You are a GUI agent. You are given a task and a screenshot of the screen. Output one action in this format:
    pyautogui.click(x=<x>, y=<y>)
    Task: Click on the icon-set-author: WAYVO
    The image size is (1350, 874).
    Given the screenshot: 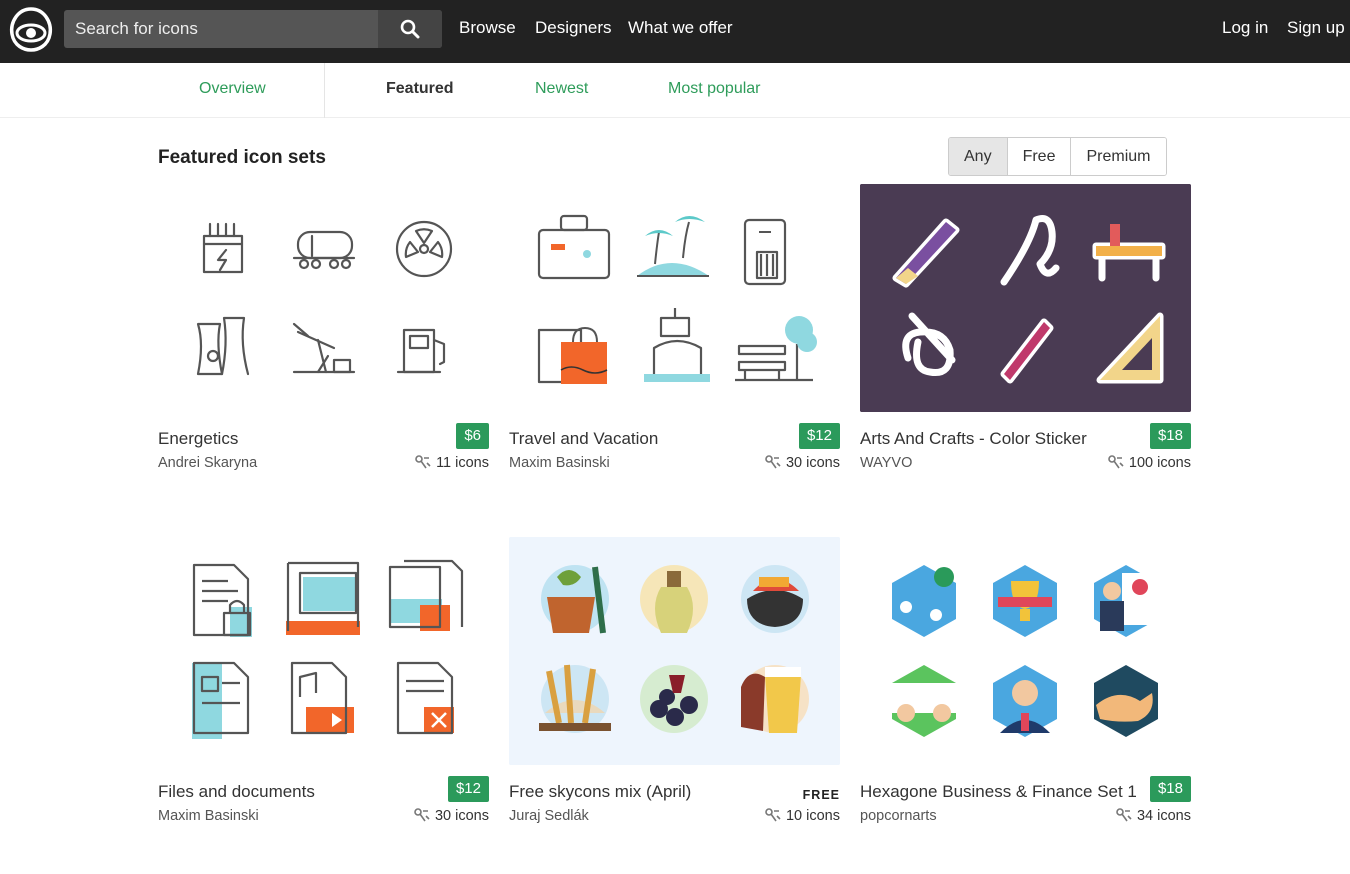 What is the action you would take?
    pyautogui.click(x=886, y=463)
    